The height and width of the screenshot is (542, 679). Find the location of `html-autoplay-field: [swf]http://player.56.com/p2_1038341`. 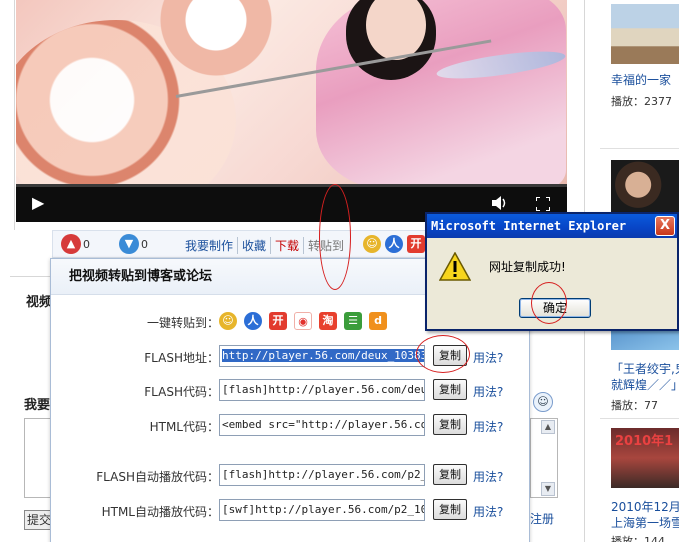

html-autoplay-field: [swf]http://player.56.com/p2_1038341 is located at coordinates (322, 510).